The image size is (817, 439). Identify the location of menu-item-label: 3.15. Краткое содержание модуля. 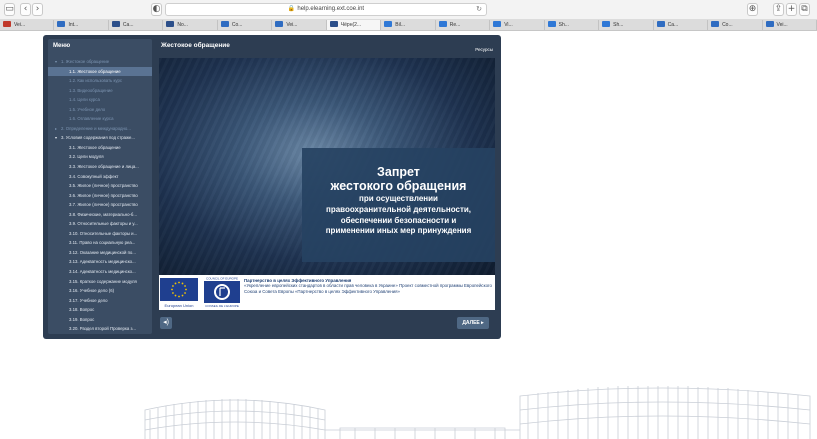
(103, 281).